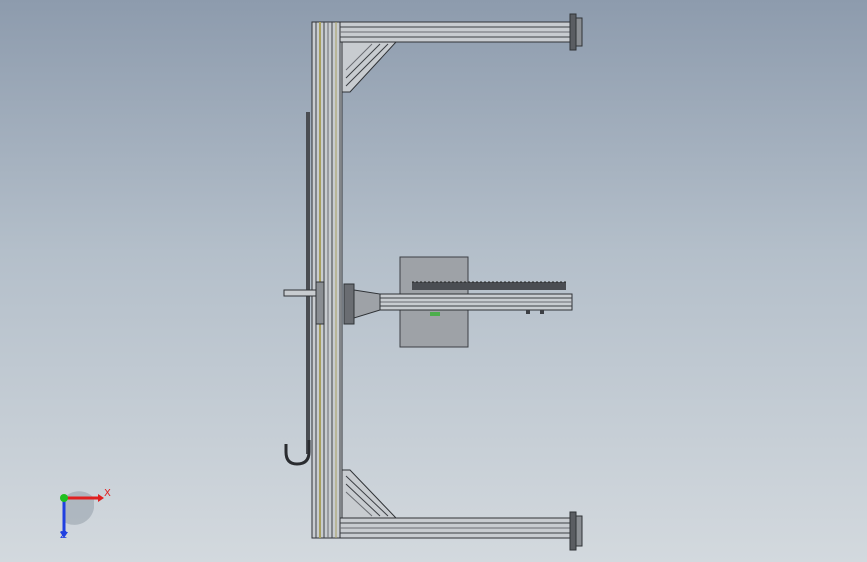 The height and width of the screenshot is (562, 867). I want to click on bottom-arm, so click(461, 510).